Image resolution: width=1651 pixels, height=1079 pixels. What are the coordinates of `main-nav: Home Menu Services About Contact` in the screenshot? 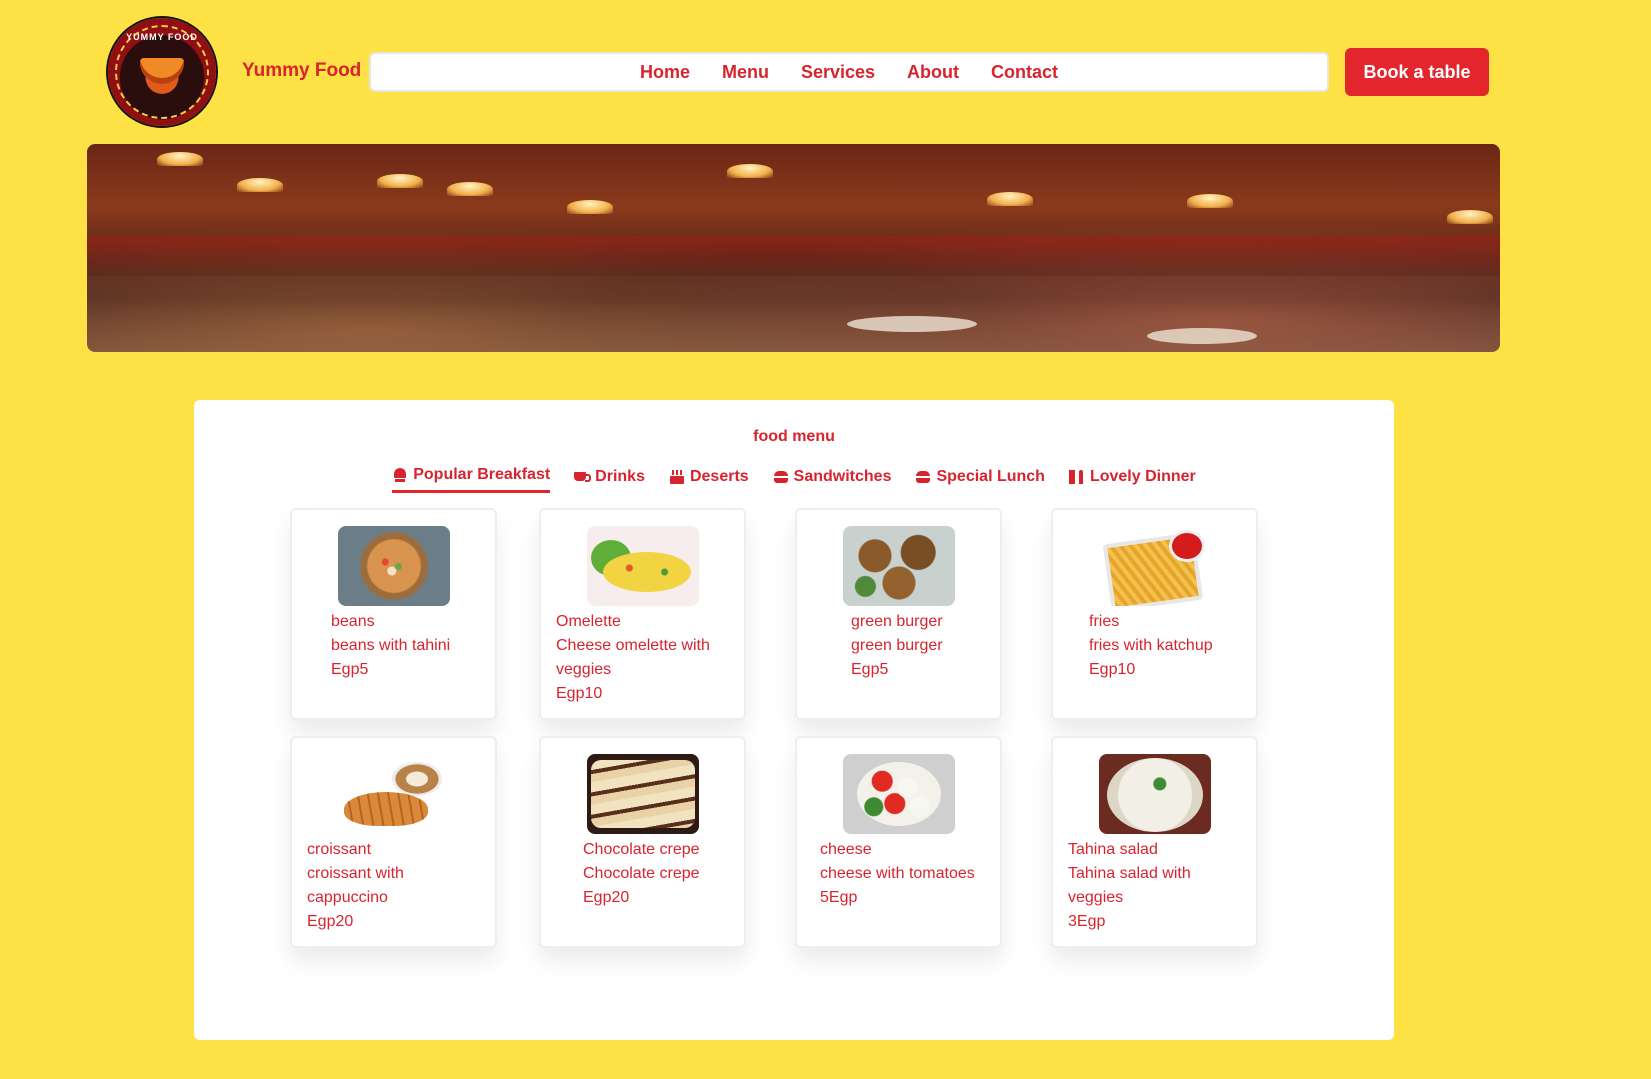 It's located at (849, 72).